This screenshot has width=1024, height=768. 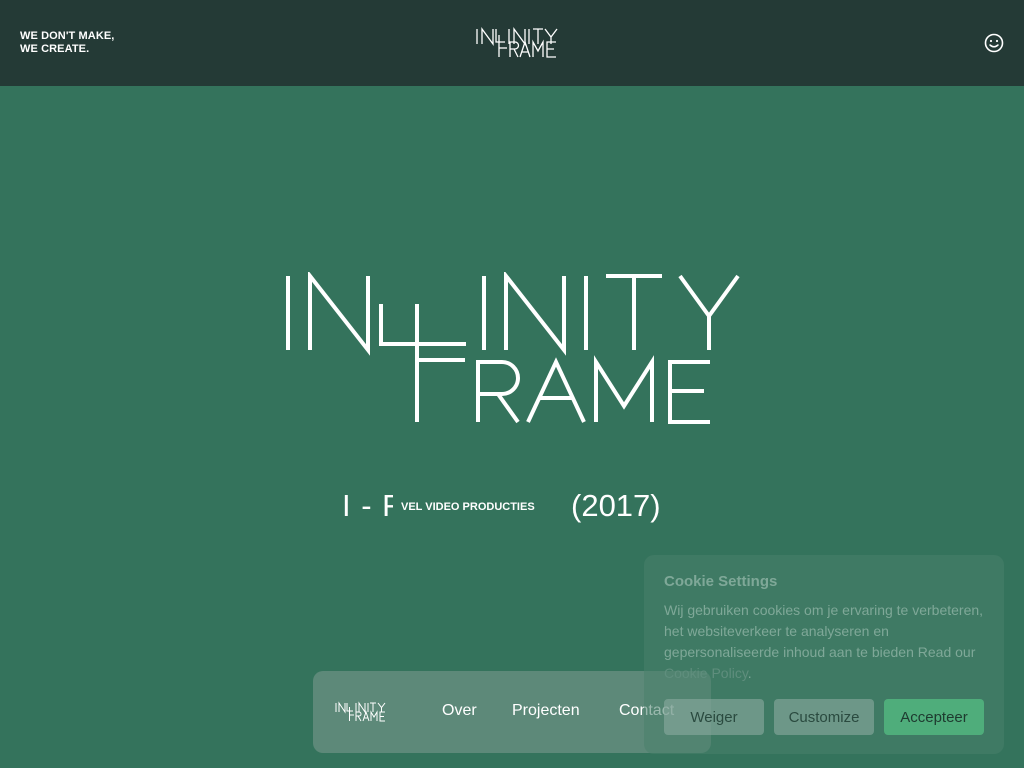 I want to click on deny-button: Weiger, so click(x=714, y=717).